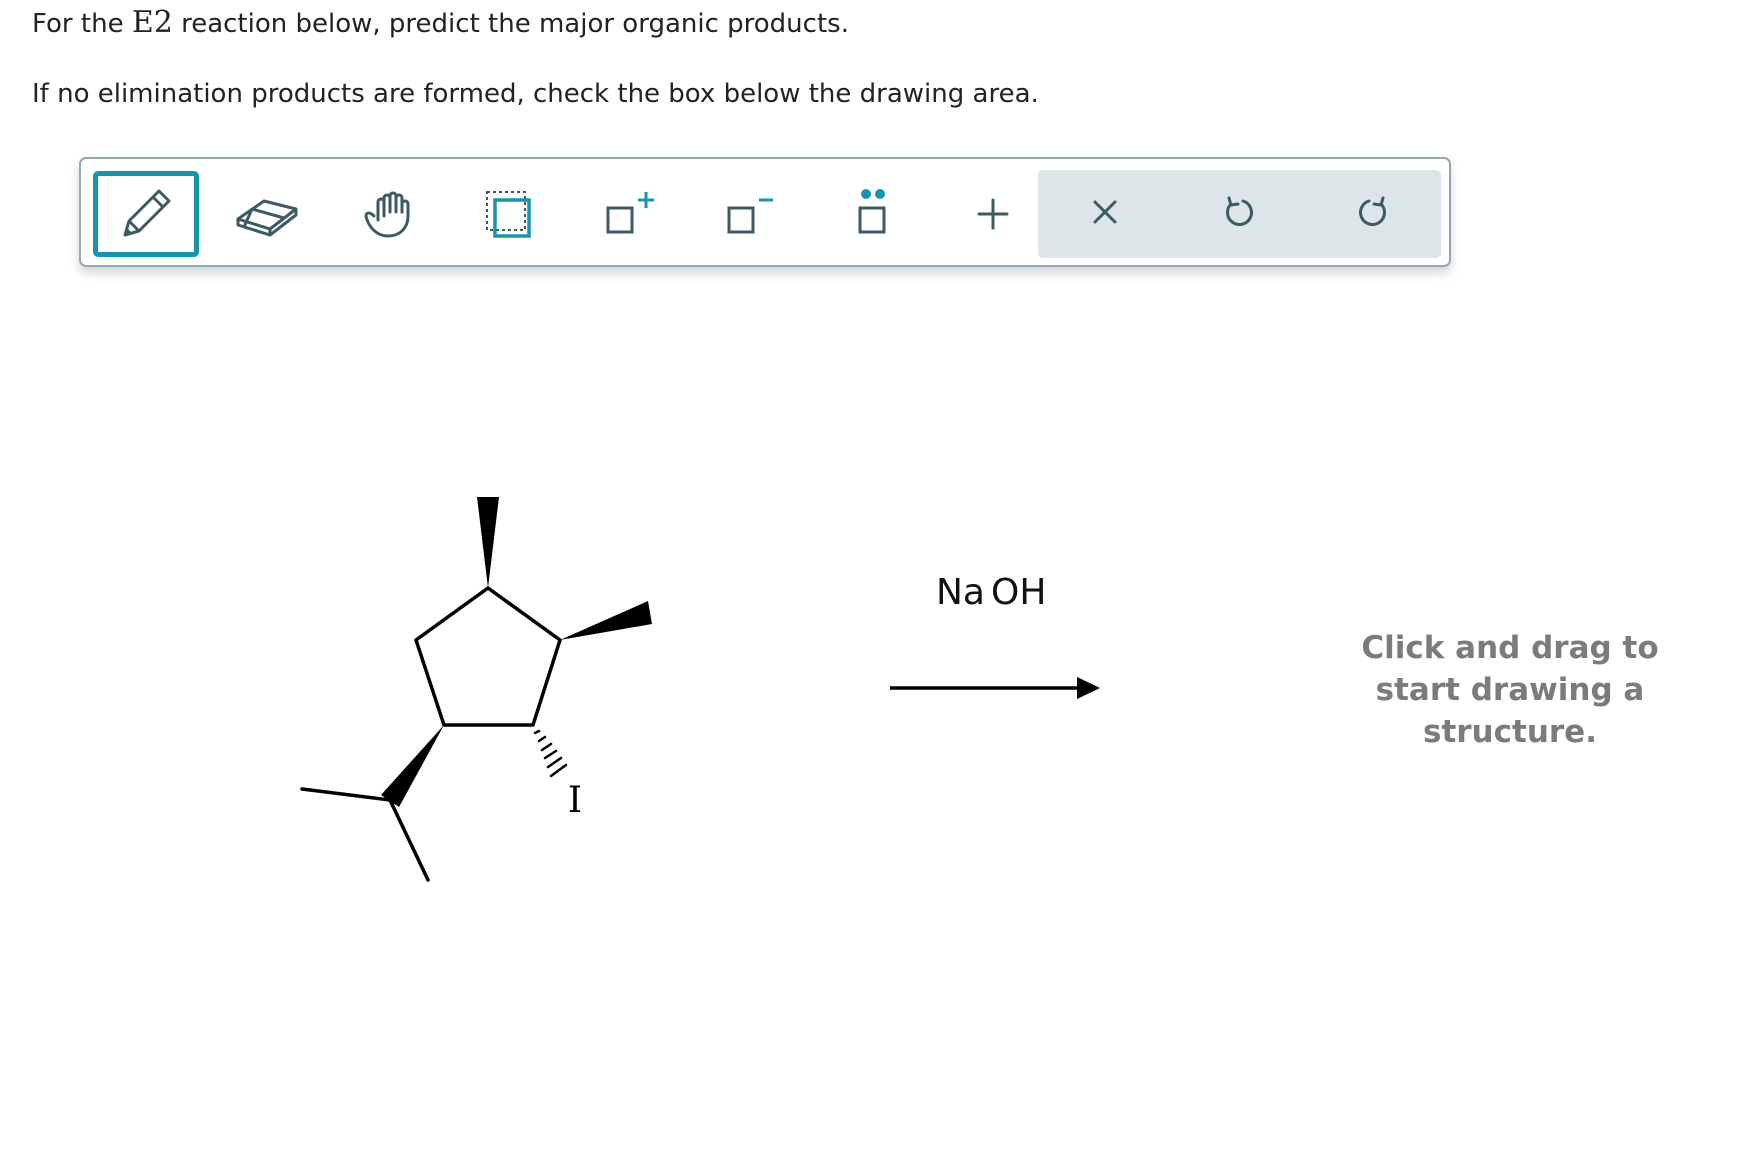 The height and width of the screenshot is (1160, 1738). Describe the element at coordinates (1033, 592) in the screenshot. I see `reagent-h: H` at that location.